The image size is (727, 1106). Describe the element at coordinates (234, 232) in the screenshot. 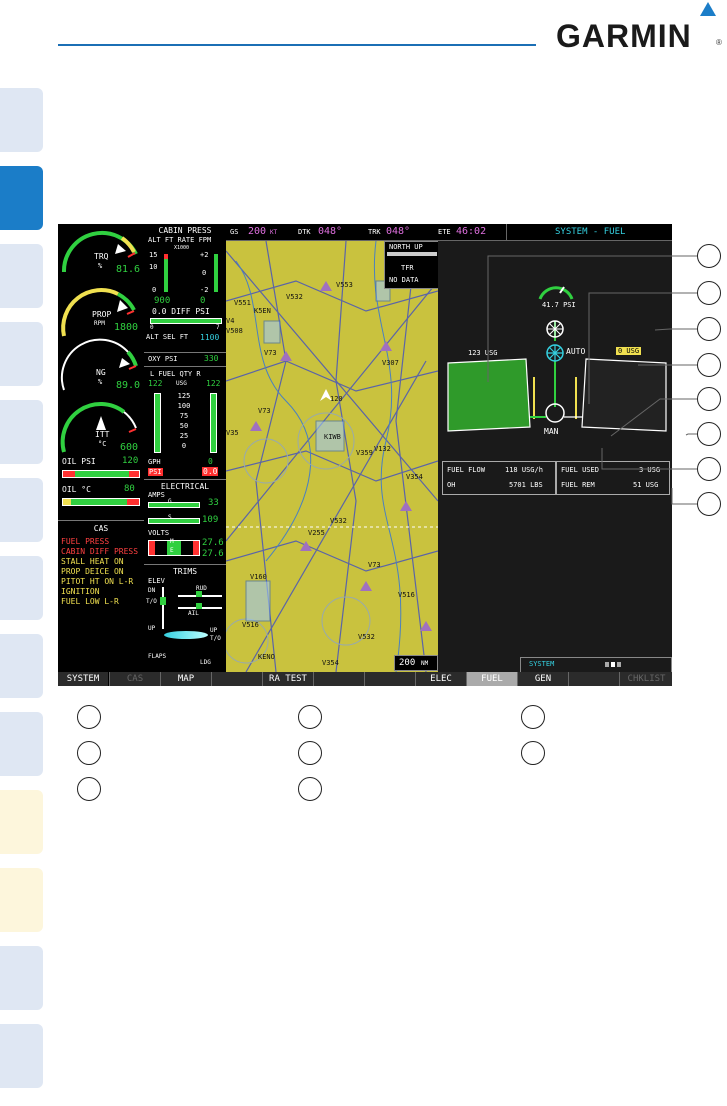

I see `gs-label: GS` at that location.